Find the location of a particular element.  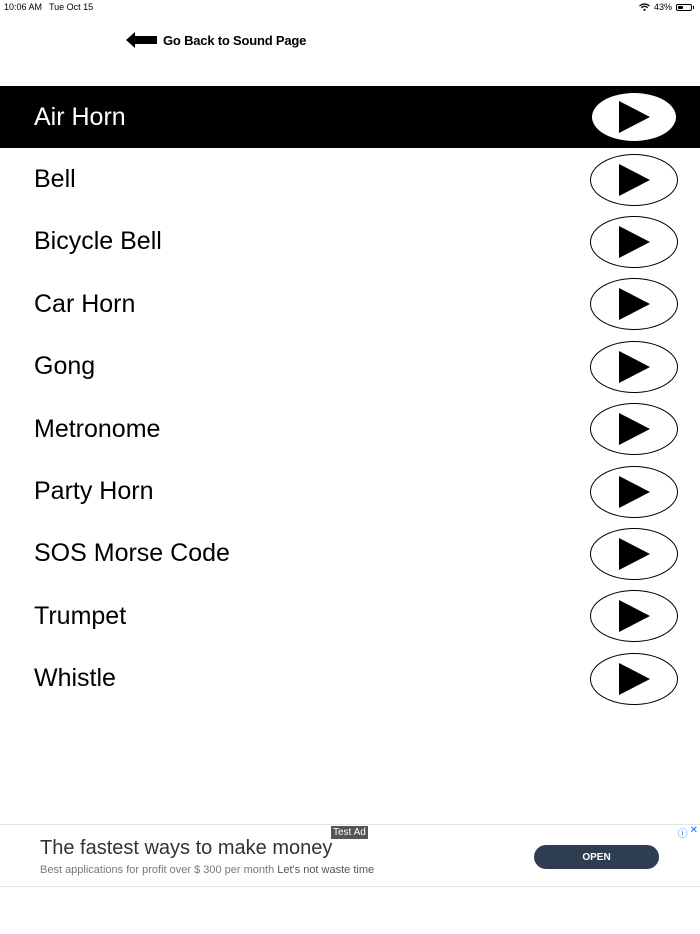

ad-controls: ⓘ ✕ is located at coordinates (688, 832).